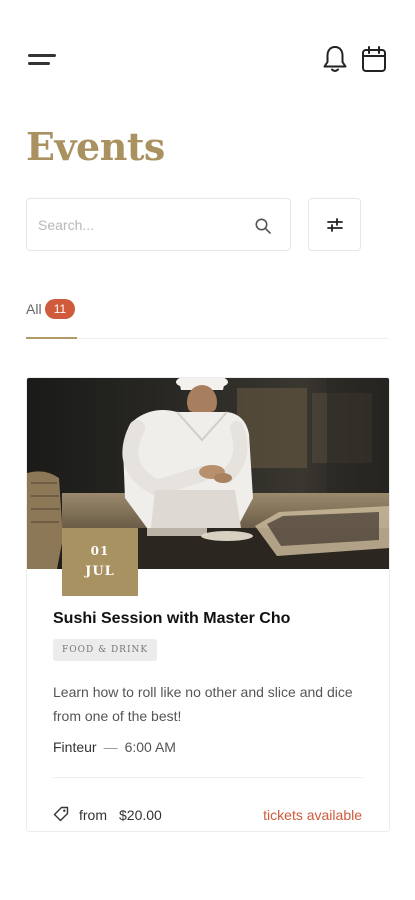  Describe the element at coordinates (100, 562) in the screenshot. I see `date-badge: 01 JUL` at that location.